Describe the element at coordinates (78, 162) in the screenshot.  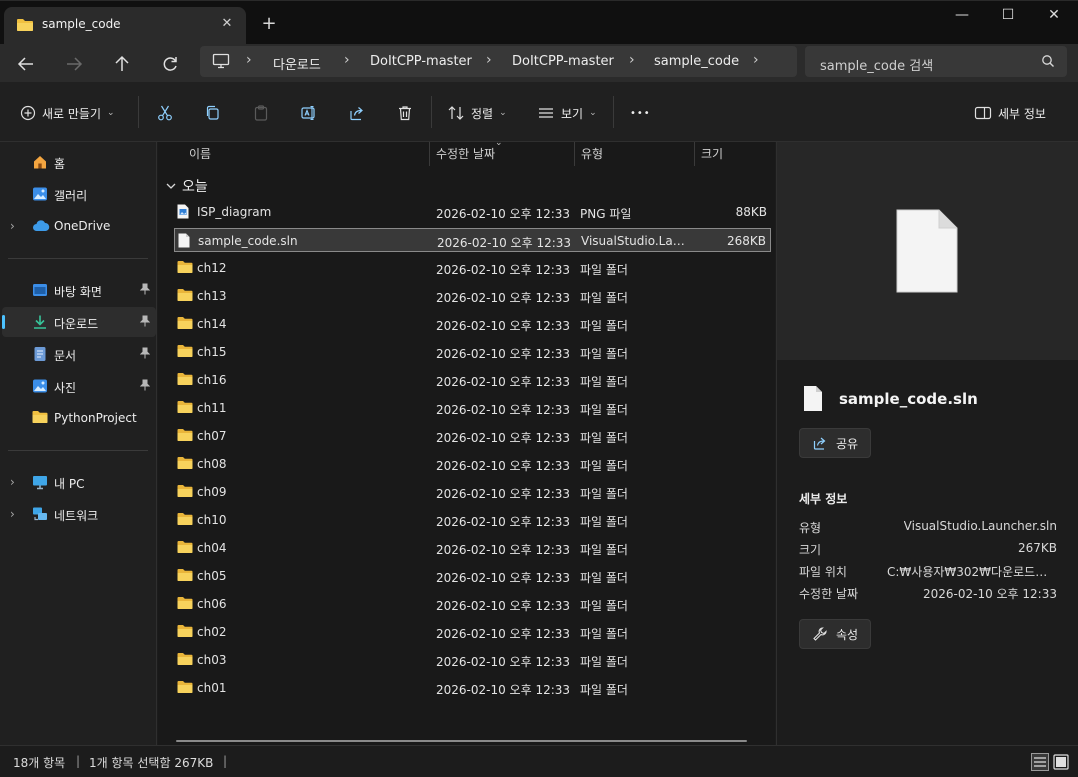
I see `sidebar-item-home: 홈` at that location.